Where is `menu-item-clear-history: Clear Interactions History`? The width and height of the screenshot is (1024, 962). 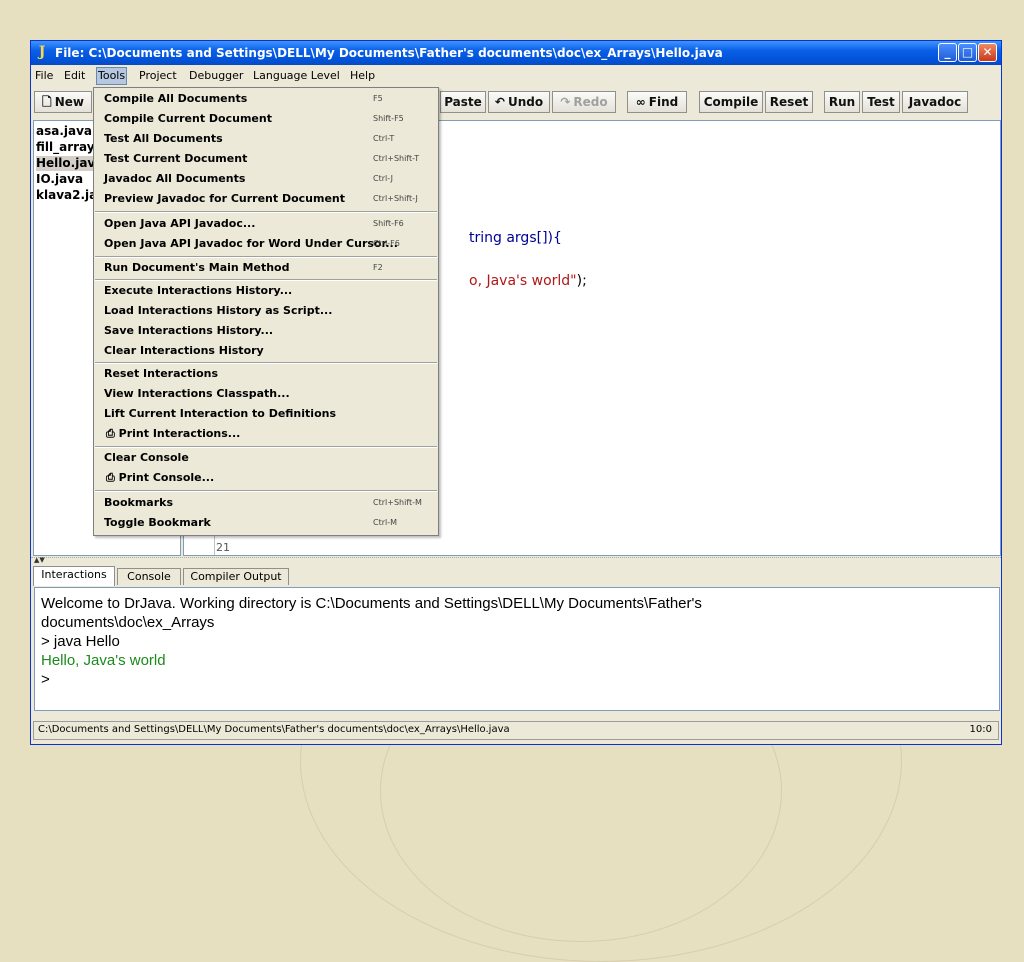 menu-item-clear-history: Clear Interactions History is located at coordinates (266, 351).